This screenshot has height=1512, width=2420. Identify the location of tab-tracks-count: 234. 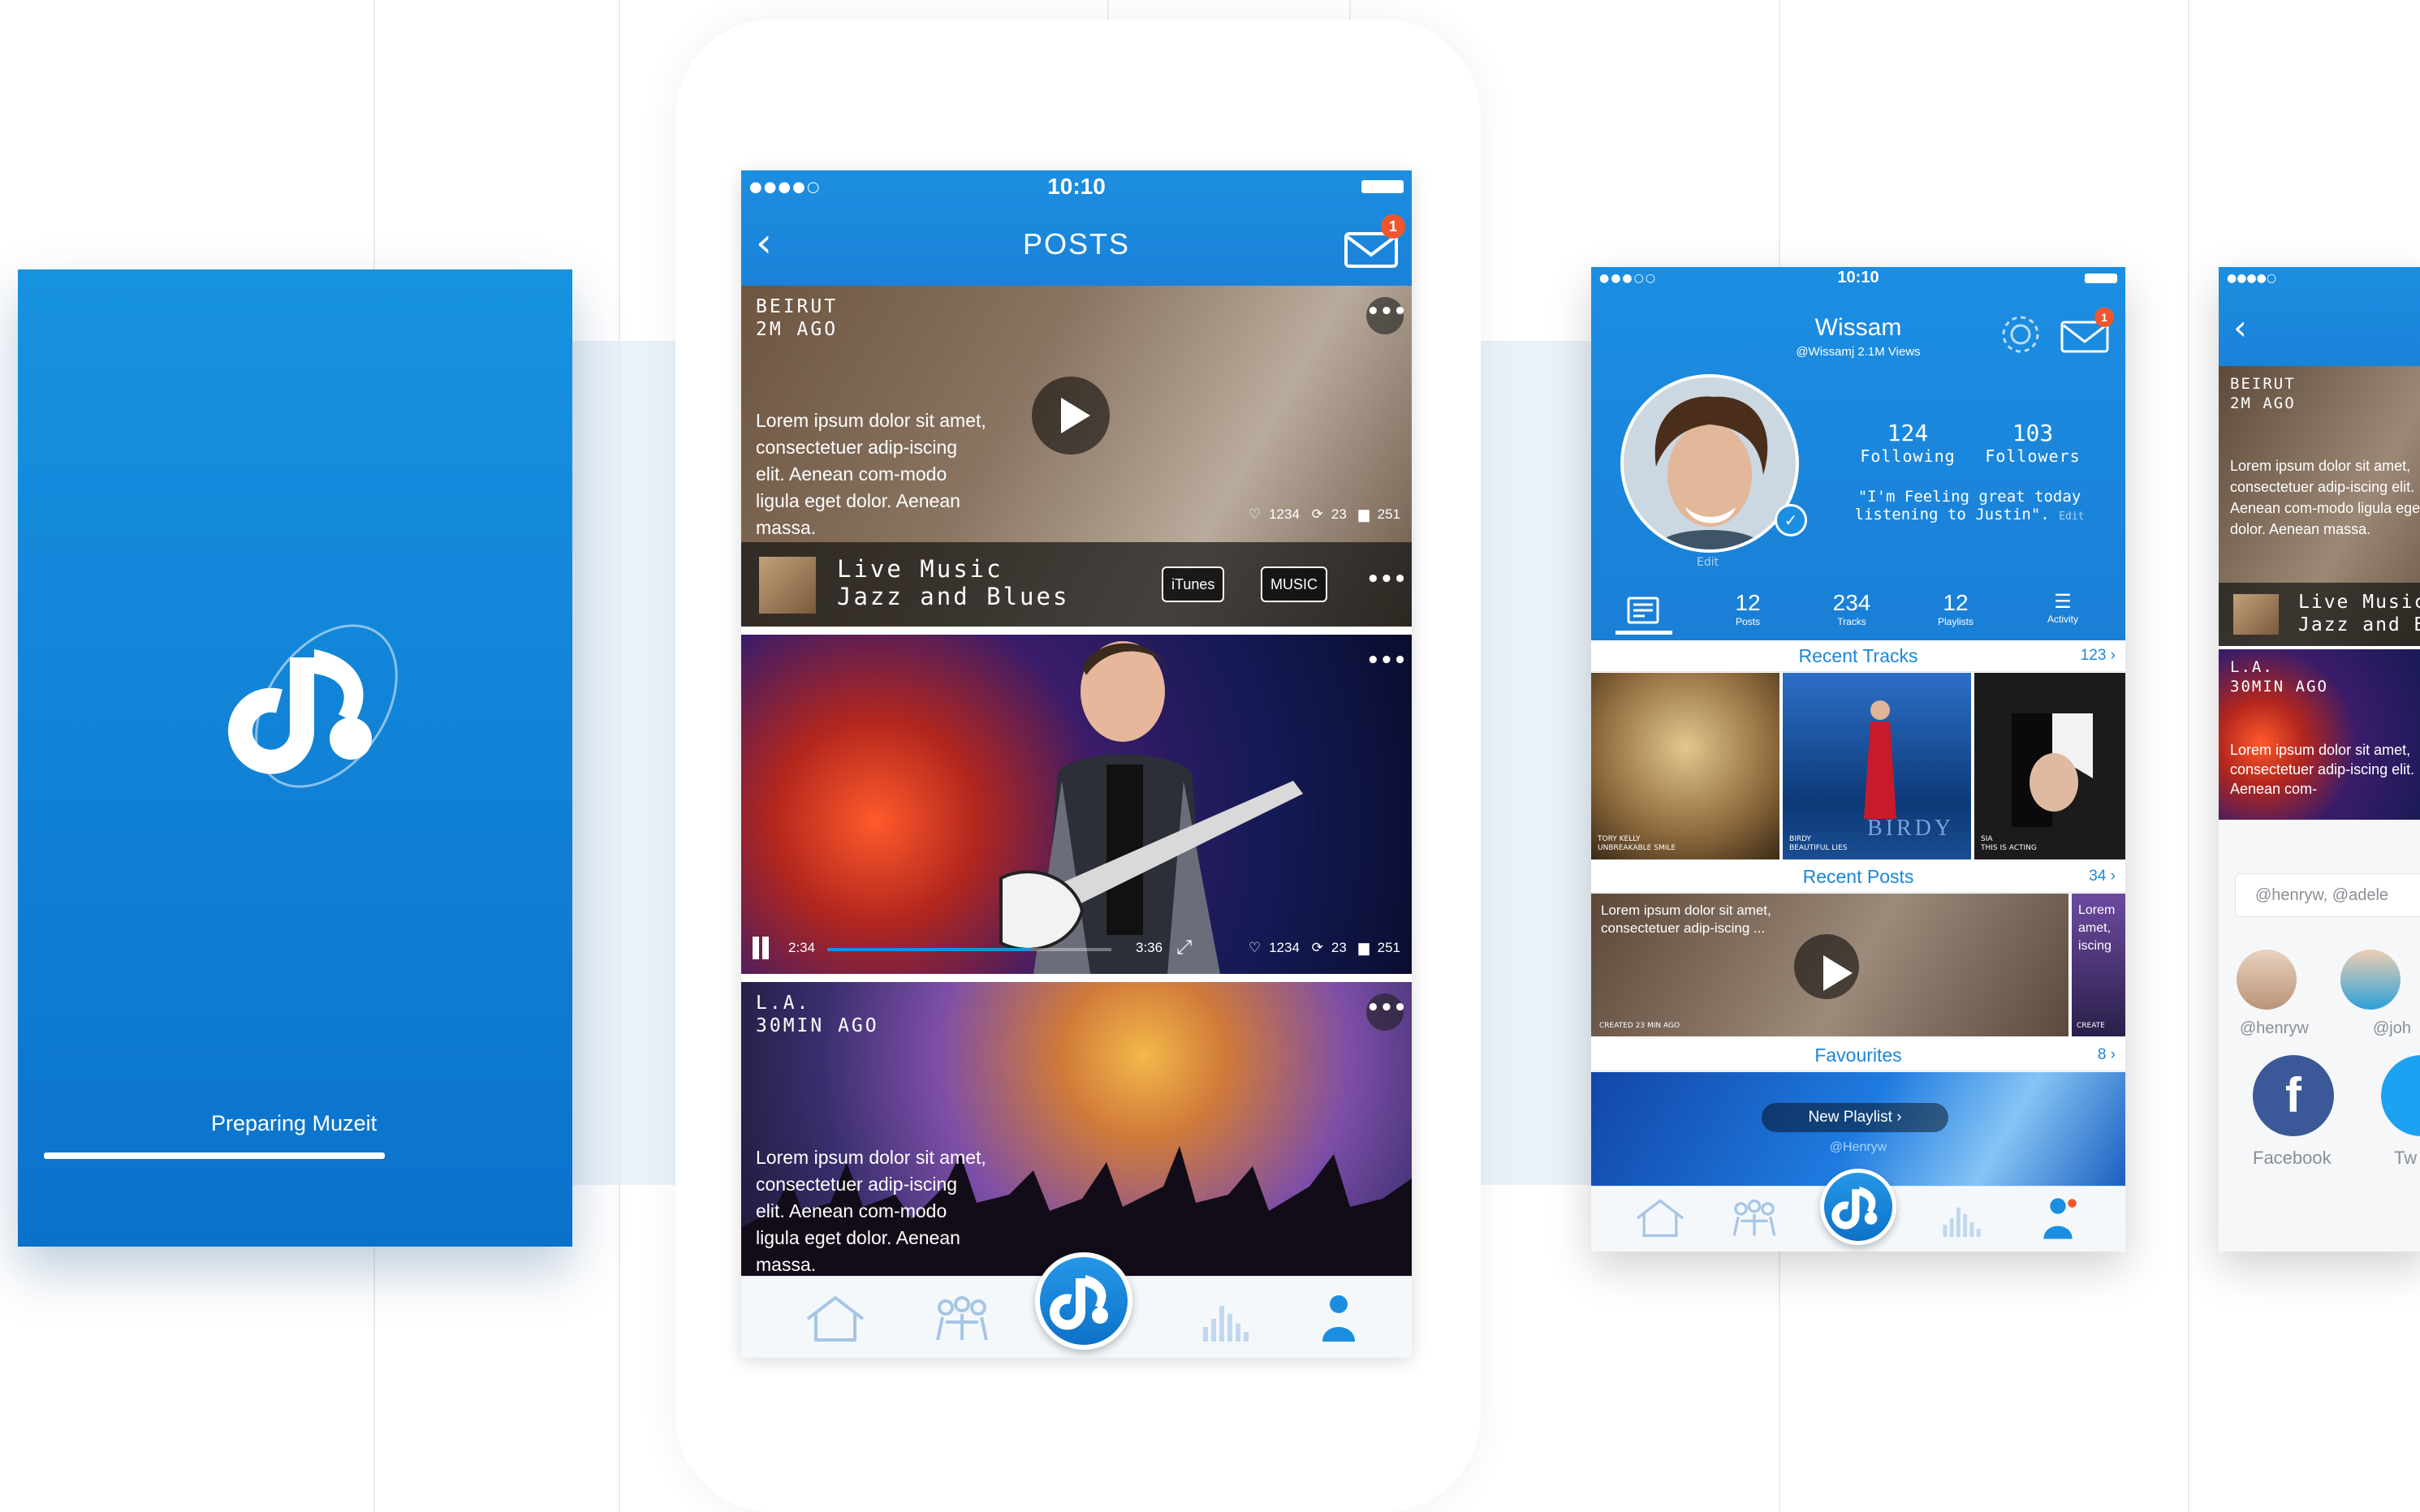
(1851, 602).